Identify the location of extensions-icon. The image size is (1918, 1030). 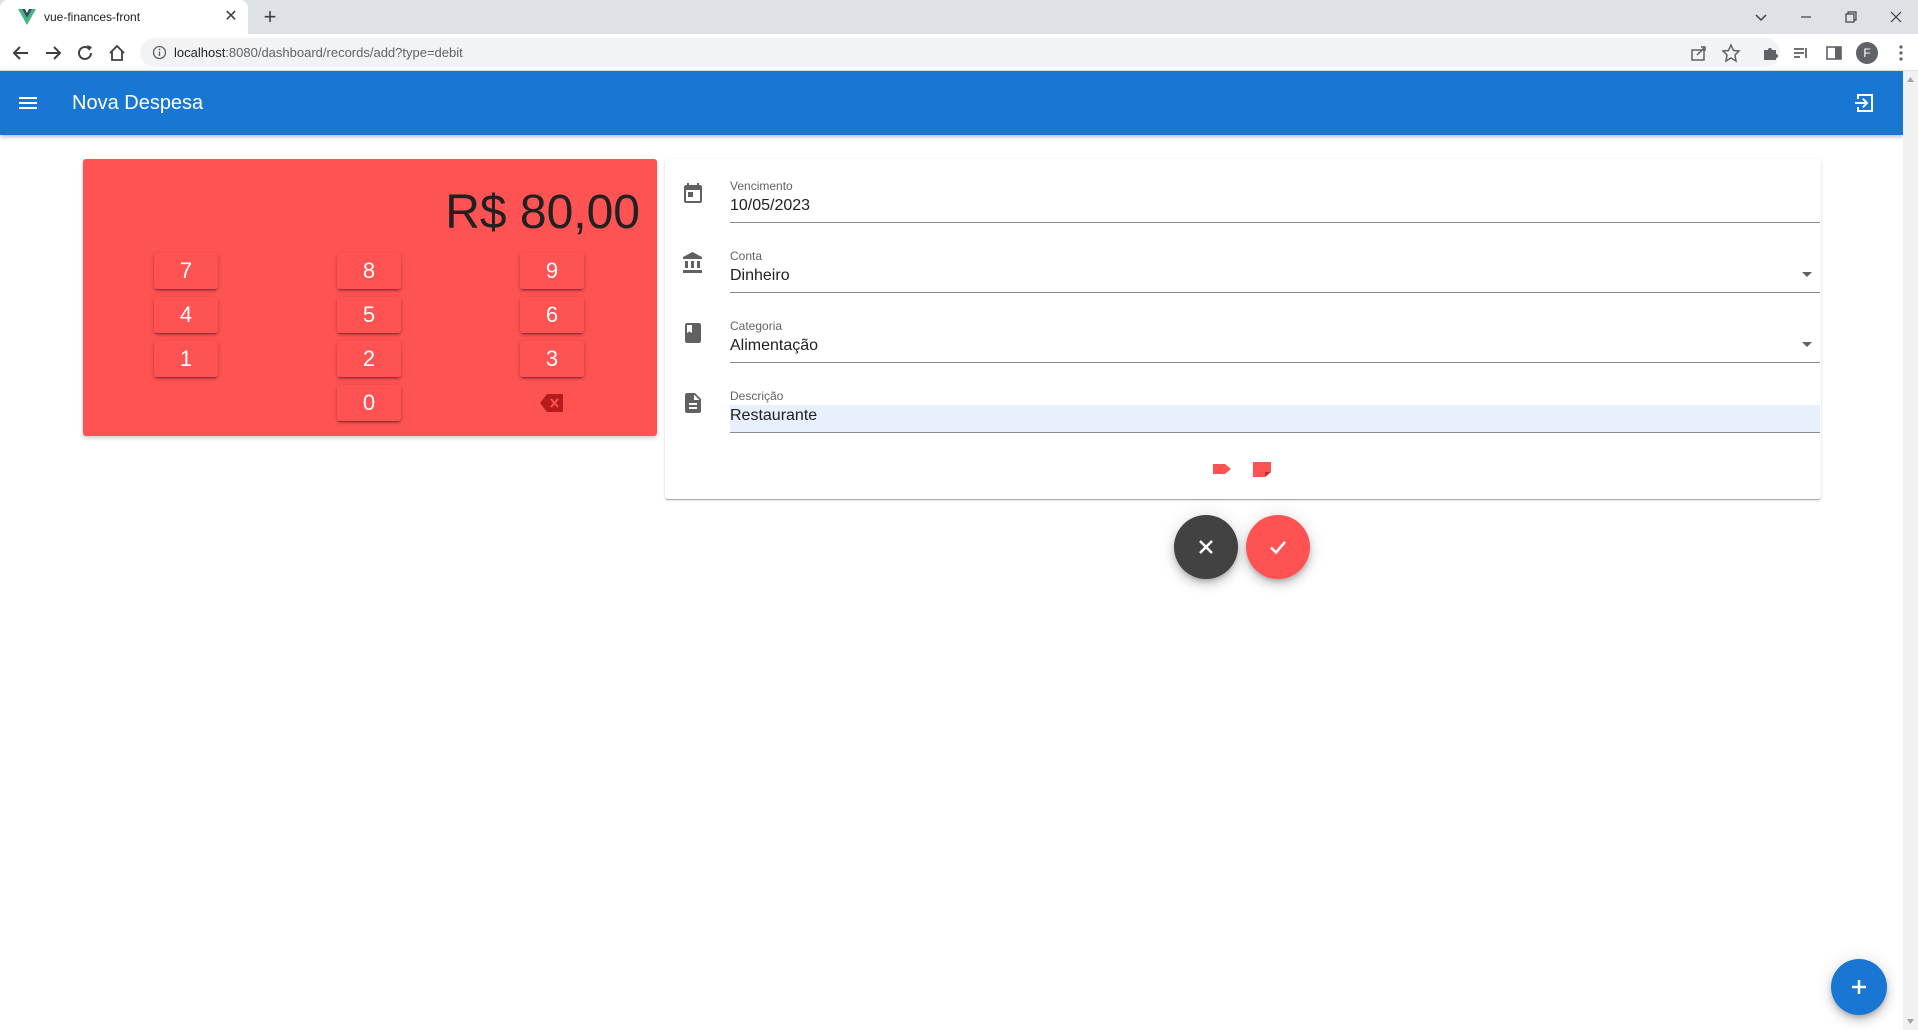
(1770, 53).